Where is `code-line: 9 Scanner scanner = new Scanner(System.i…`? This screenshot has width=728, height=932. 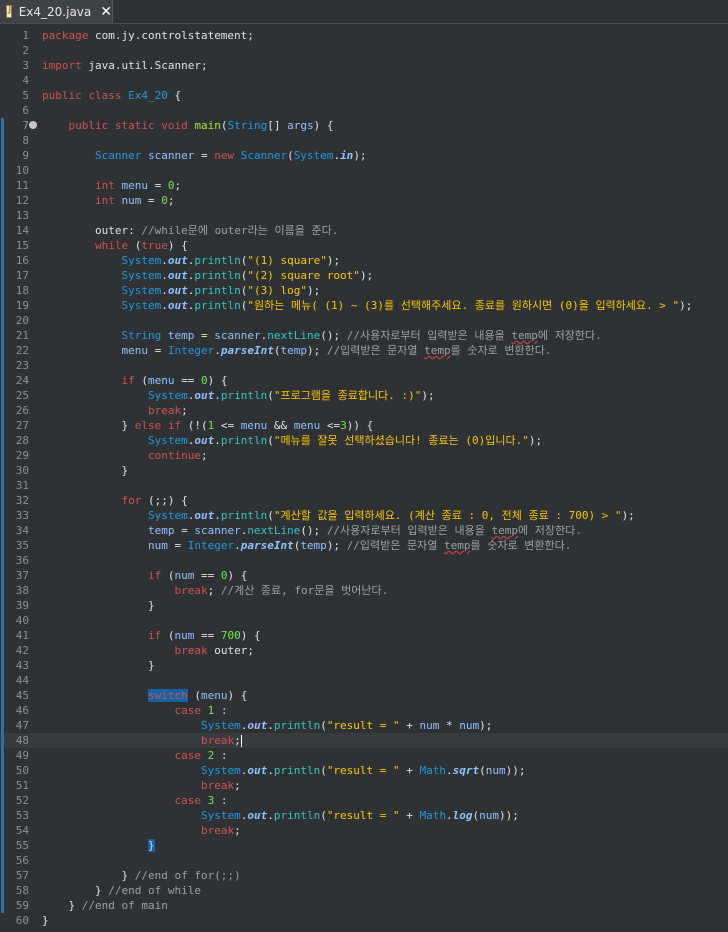 code-line: 9 Scanner scanner = new Scanner(System.i… is located at coordinates (364, 155).